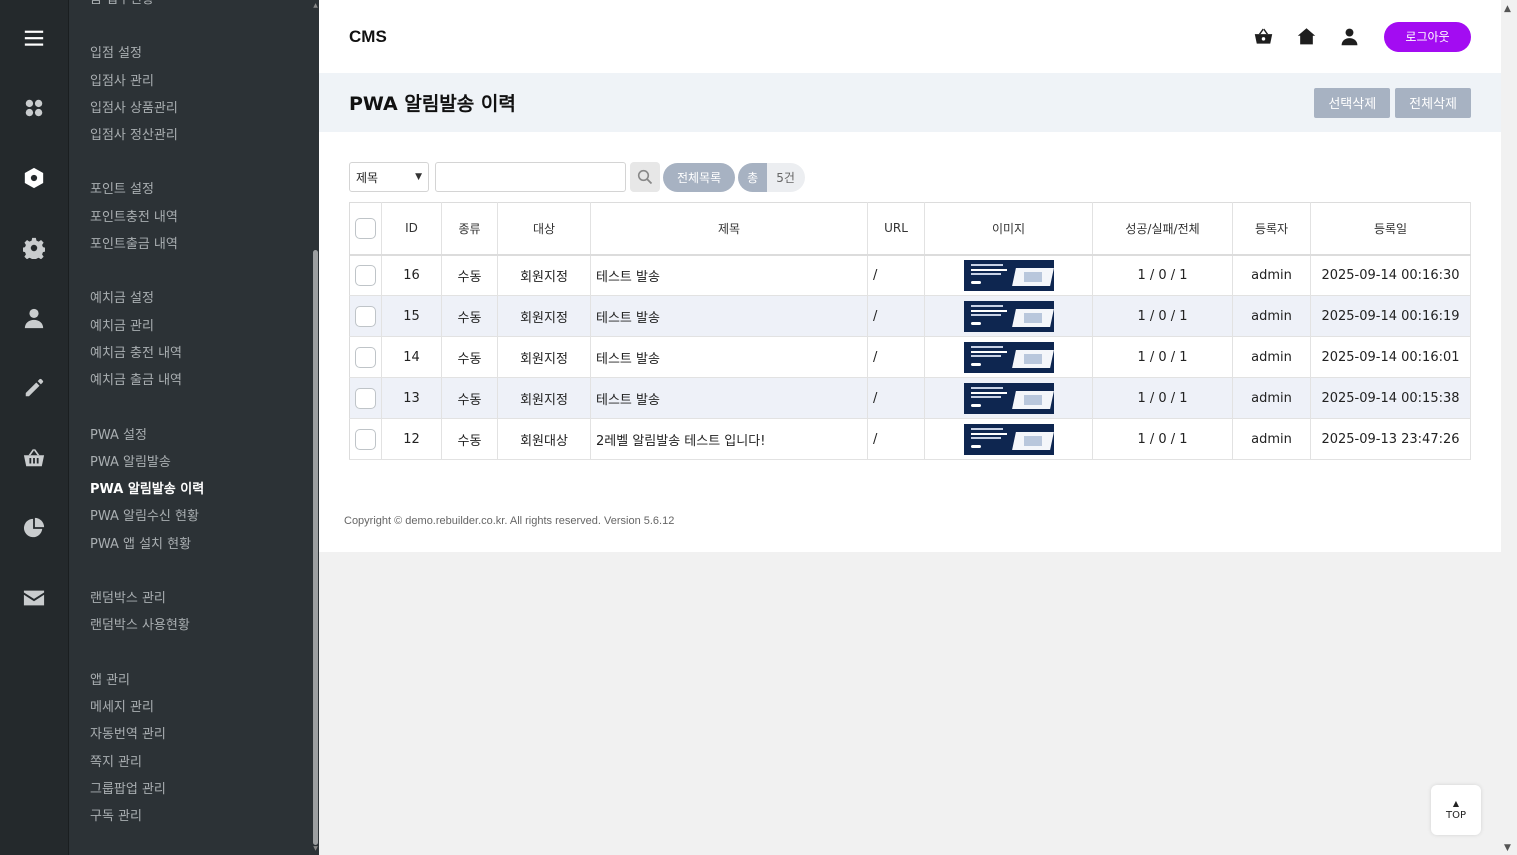 This screenshot has height=855, width=1517. Describe the element at coordinates (1427, 36) in the screenshot. I see `logout-button: 로그아웃` at that location.